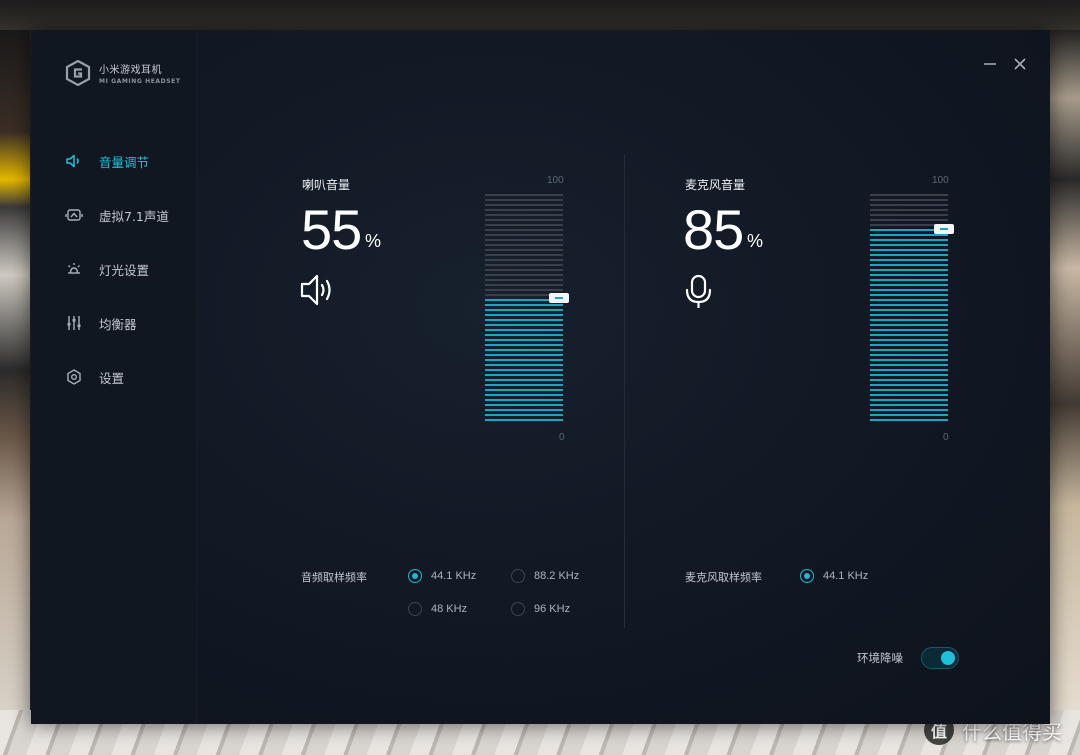 This screenshot has height=755, width=1080. I want to click on mic-volume-value: 85, so click(713, 229).